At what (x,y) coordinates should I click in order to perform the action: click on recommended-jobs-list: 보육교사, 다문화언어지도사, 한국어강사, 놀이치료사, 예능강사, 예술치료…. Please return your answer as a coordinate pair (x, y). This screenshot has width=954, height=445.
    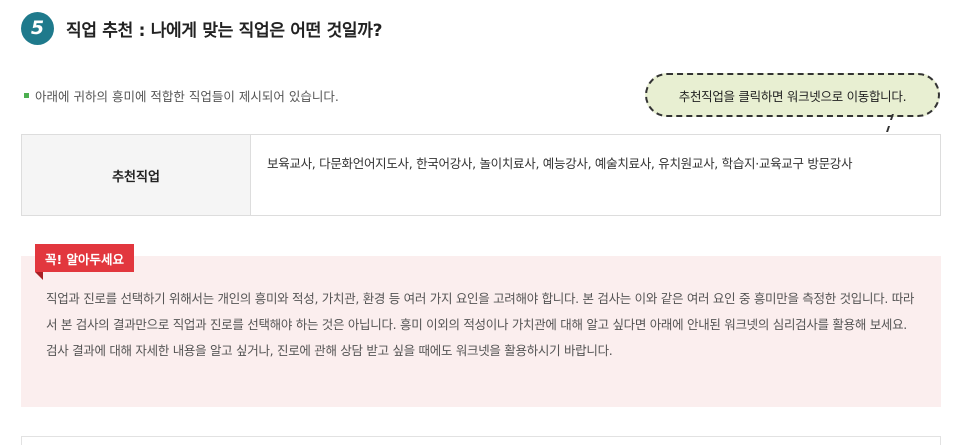
    Looking at the image, I should click on (595, 175).